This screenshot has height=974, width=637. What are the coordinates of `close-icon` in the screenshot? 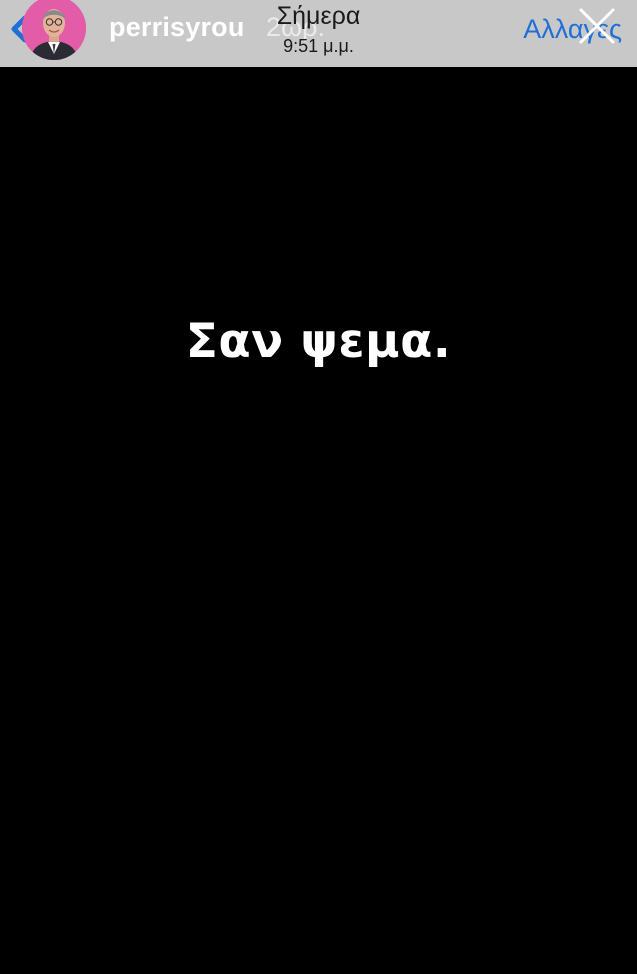 It's located at (597, 26).